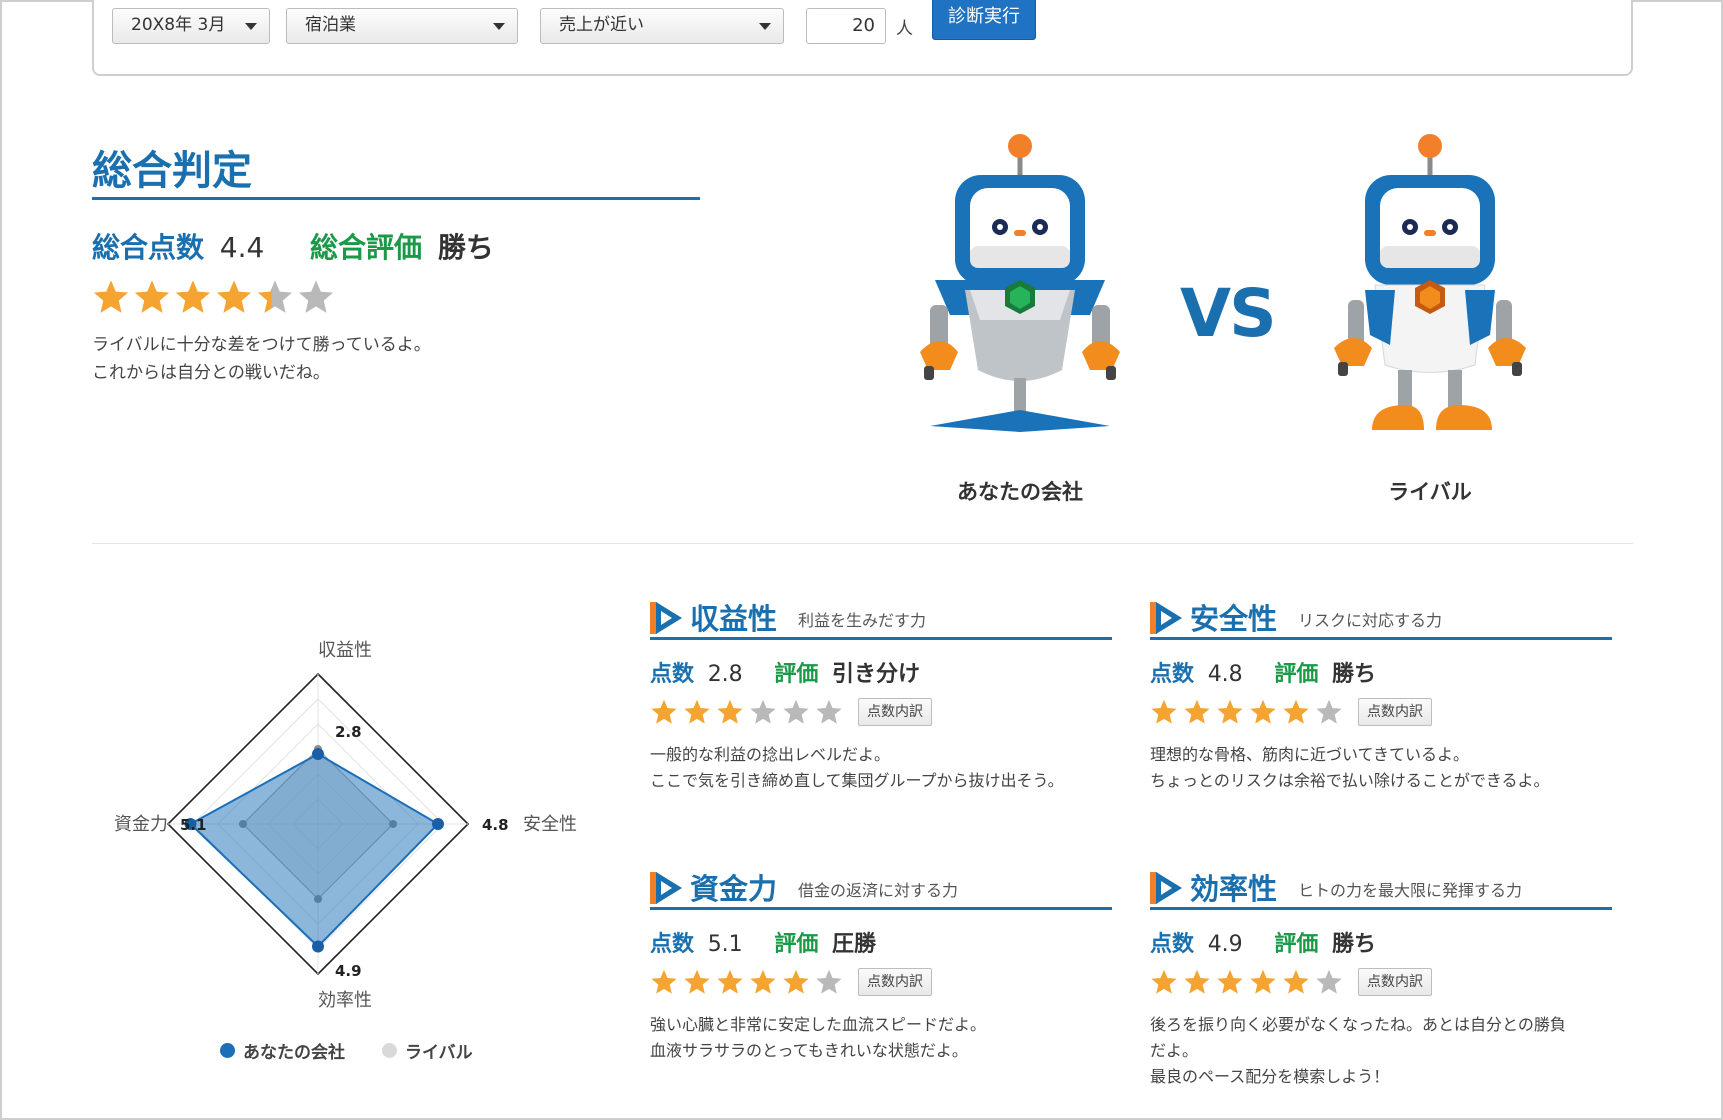  I want to click on card-score-value: 2.8, so click(725, 674).